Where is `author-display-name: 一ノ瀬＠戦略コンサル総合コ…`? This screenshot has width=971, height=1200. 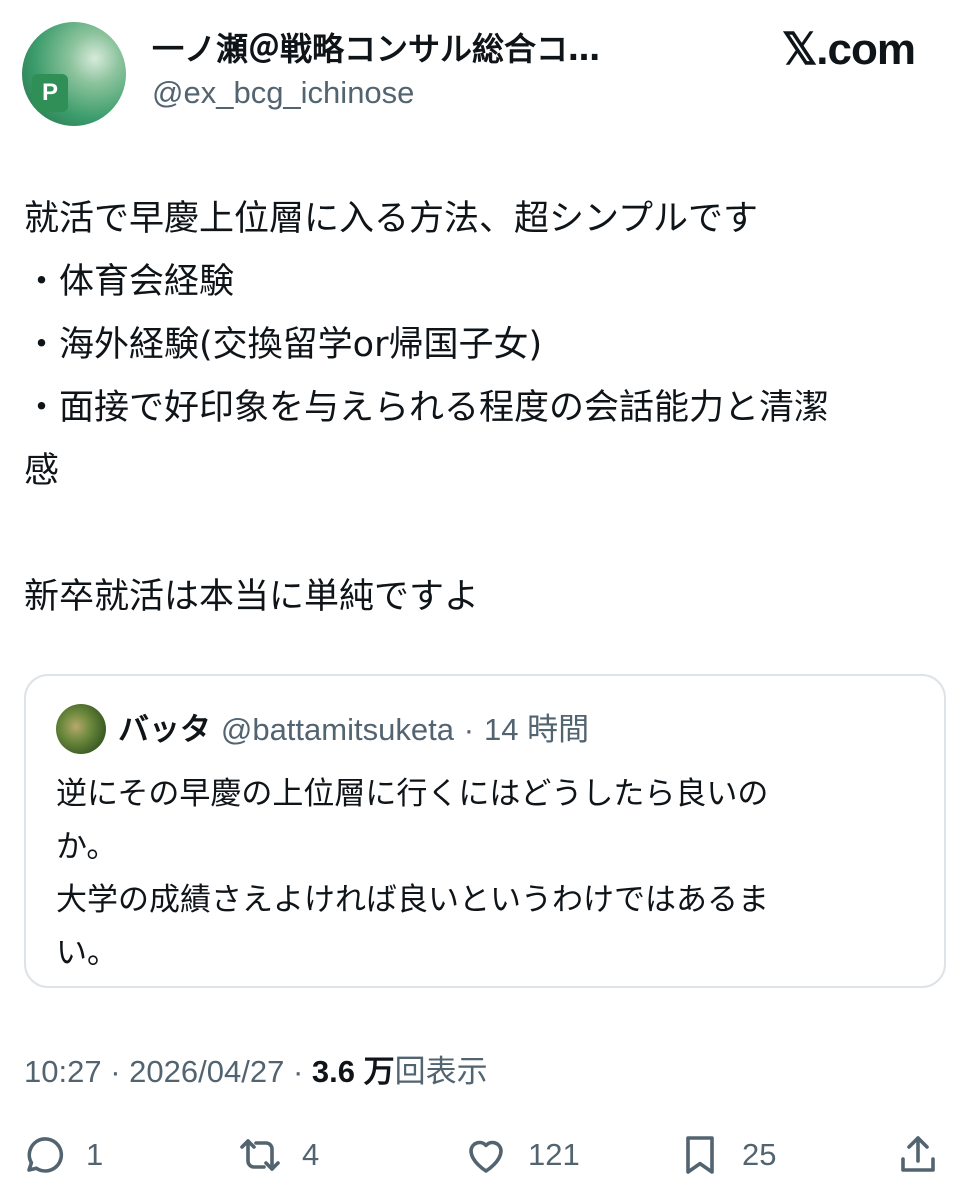 author-display-name: 一ノ瀬＠戦略コンサル総合コ… is located at coordinates (412, 49).